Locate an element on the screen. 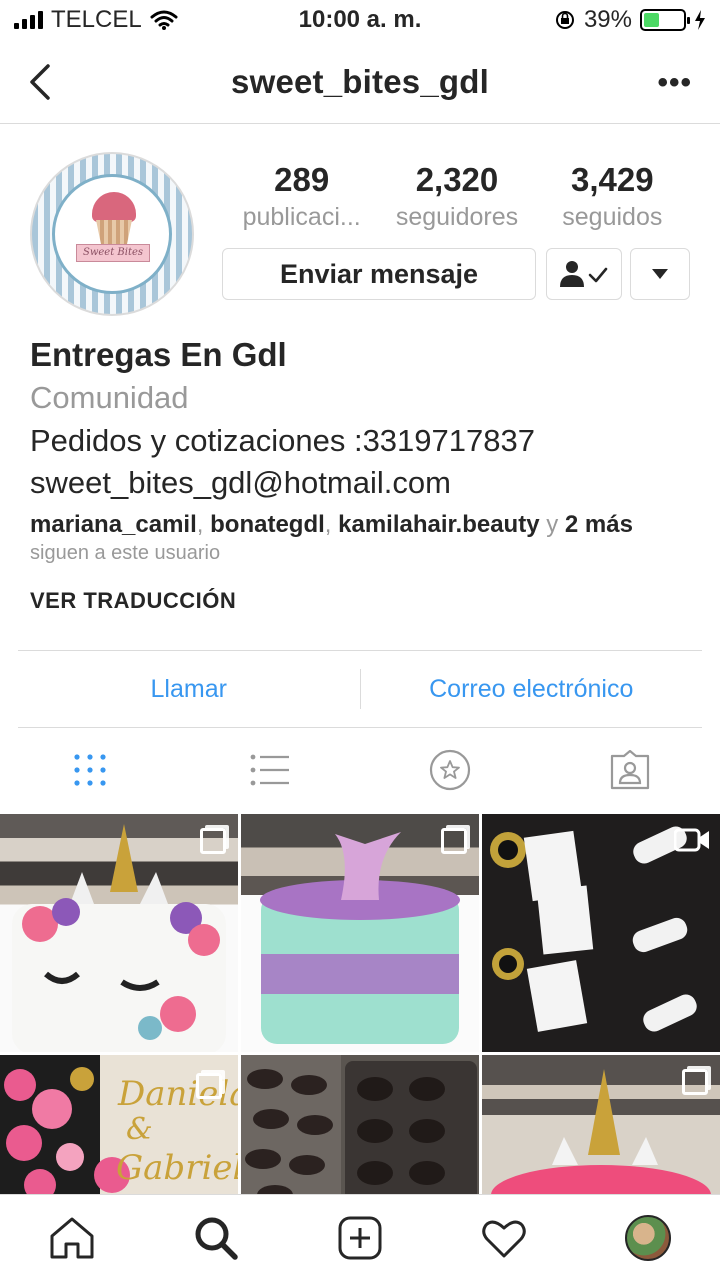 Image resolution: width=720 pixels, height=1280 pixels. send-message-button: Enviar mensaje is located at coordinates (379, 274).